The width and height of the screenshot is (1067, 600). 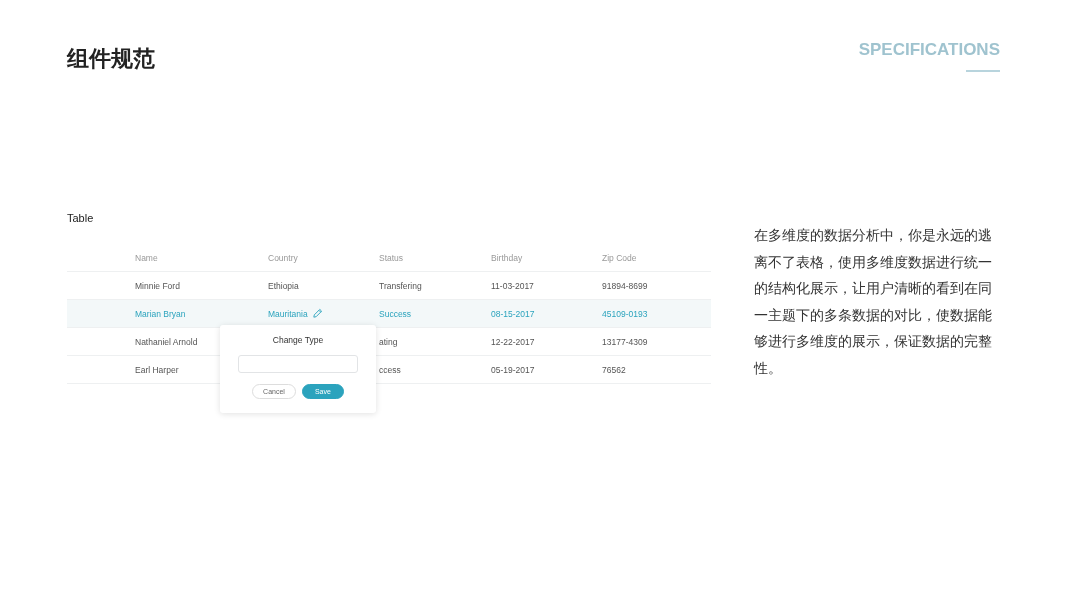 What do you see at coordinates (390, 369) in the screenshot?
I see `table-cell: ccess` at bounding box center [390, 369].